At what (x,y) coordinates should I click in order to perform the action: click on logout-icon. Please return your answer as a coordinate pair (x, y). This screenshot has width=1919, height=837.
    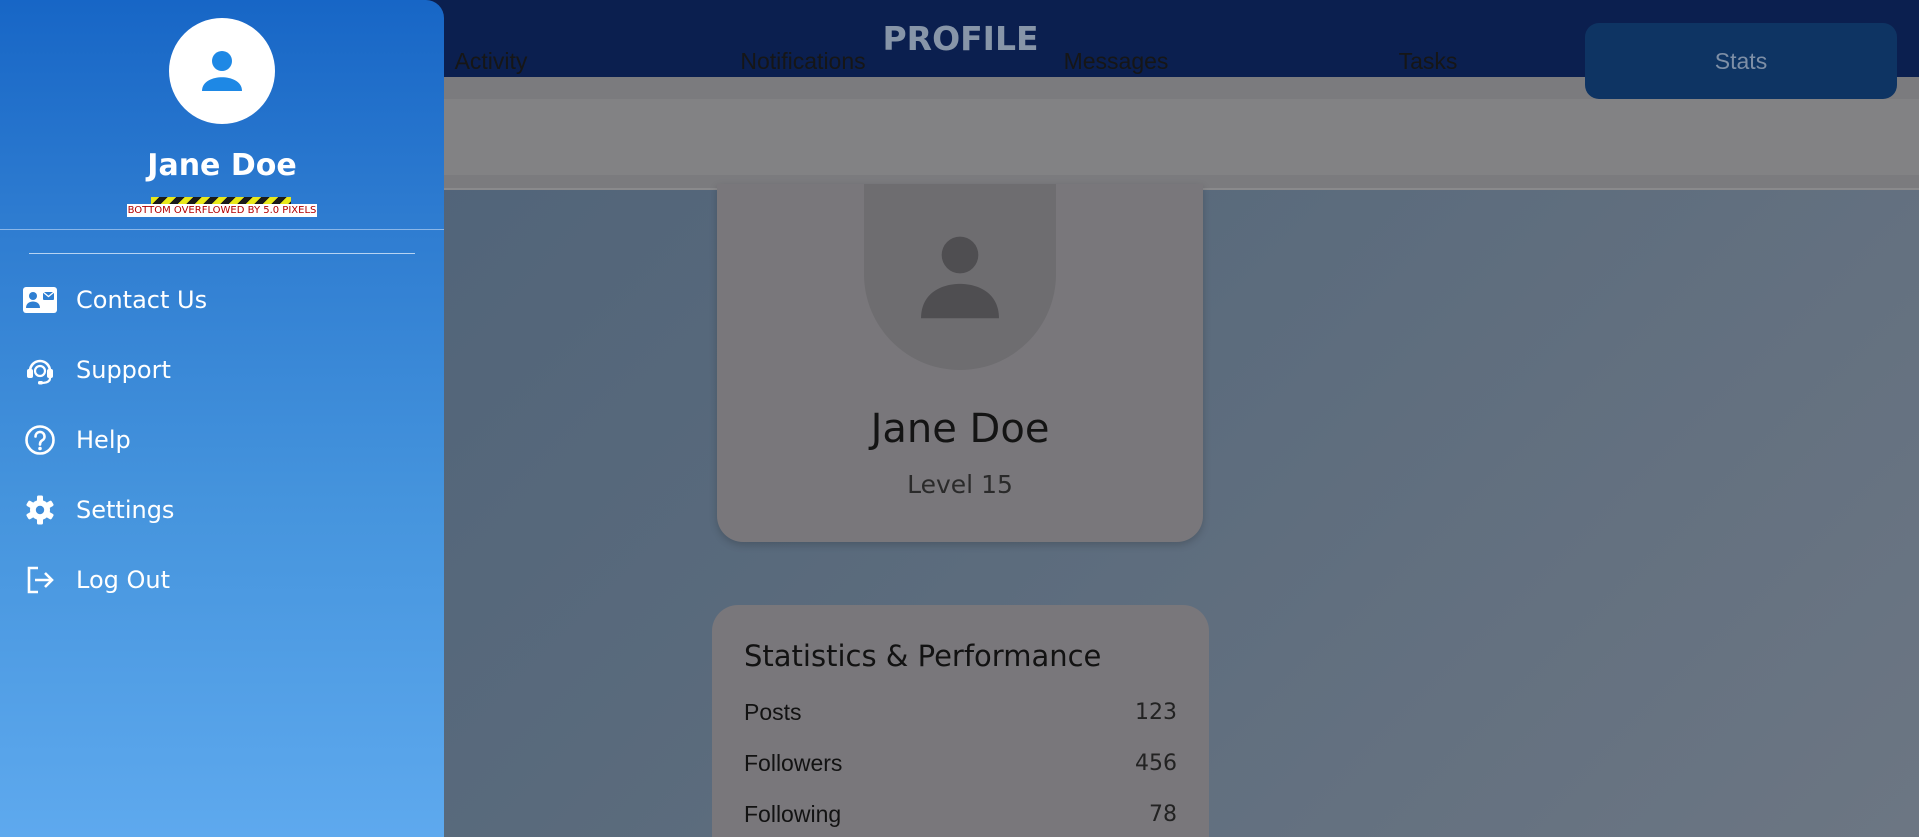
    Looking at the image, I should click on (40, 580).